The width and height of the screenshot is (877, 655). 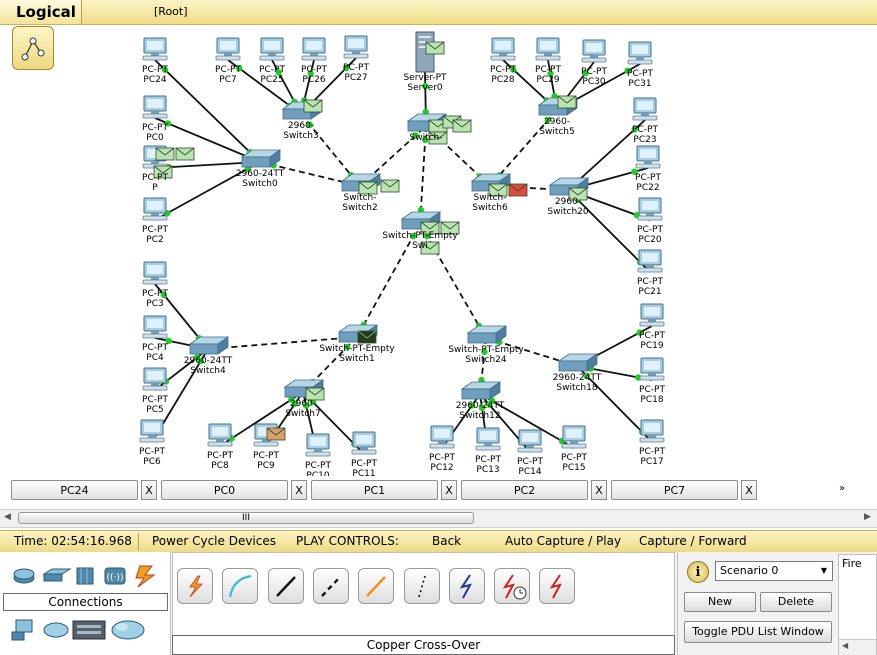 What do you see at coordinates (356, 47) in the screenshot?
I see `pc27-pc-icon` at bounding box center [356, 47].